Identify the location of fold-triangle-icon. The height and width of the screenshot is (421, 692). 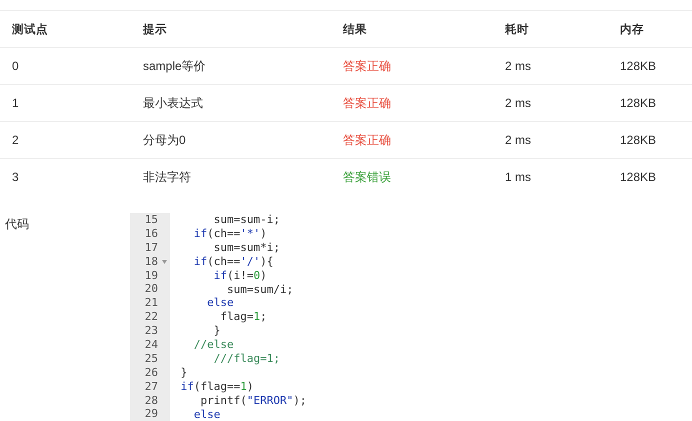
(164, 262).